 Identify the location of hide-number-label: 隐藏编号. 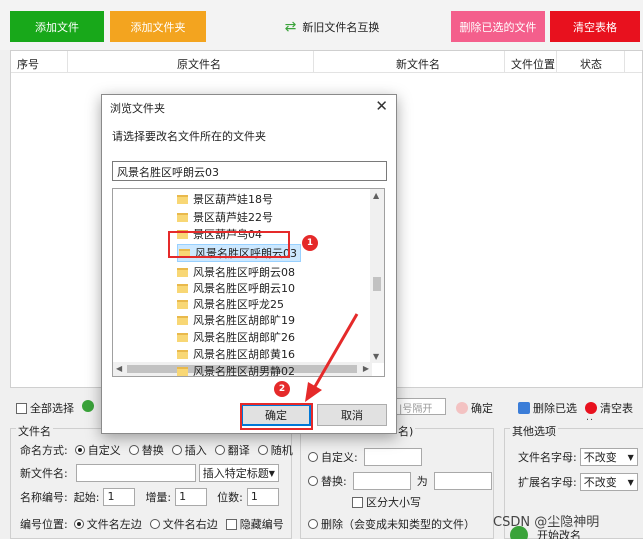
(261, 524).